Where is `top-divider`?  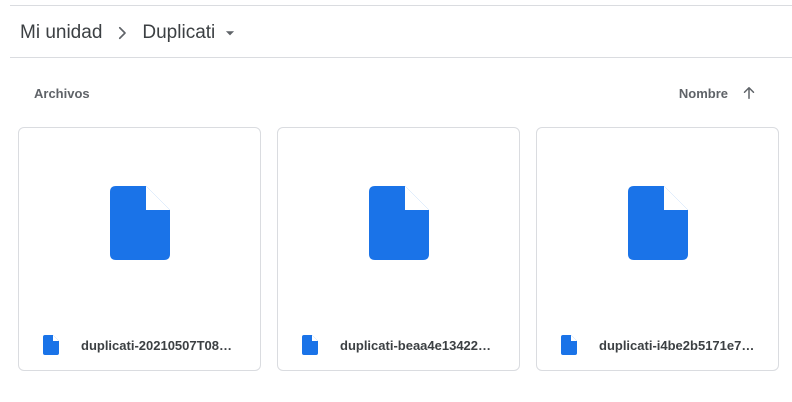 top-divider is located at coordinates (401, 5).